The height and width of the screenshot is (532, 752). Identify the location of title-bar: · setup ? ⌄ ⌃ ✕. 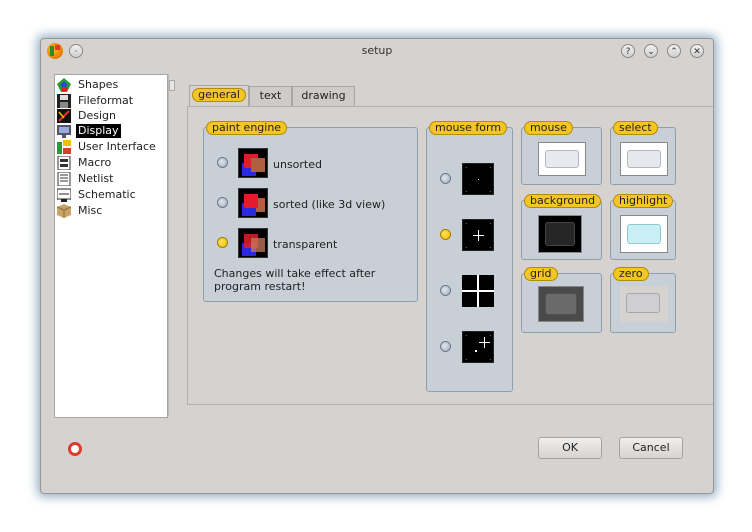
(377, 51).